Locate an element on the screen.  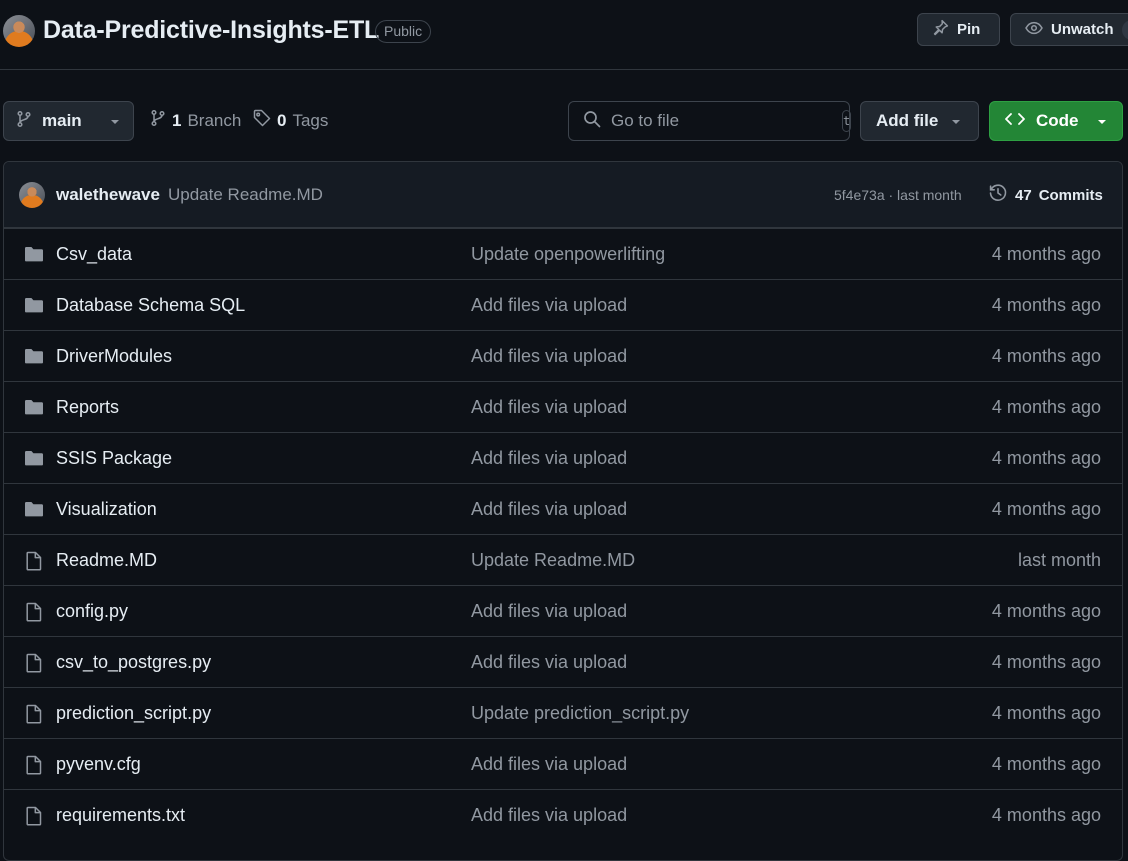
file-name-link: SSIS Package is located at coordinates (114, 458).